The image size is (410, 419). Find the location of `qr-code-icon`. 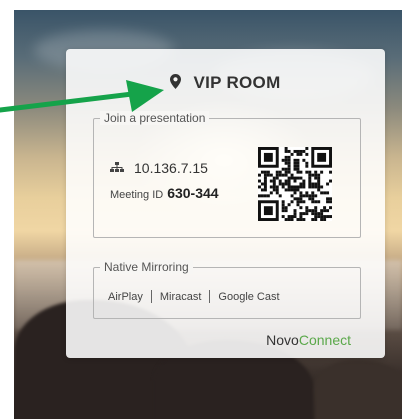

qr-code-icon is located at coordinates (295, 184).